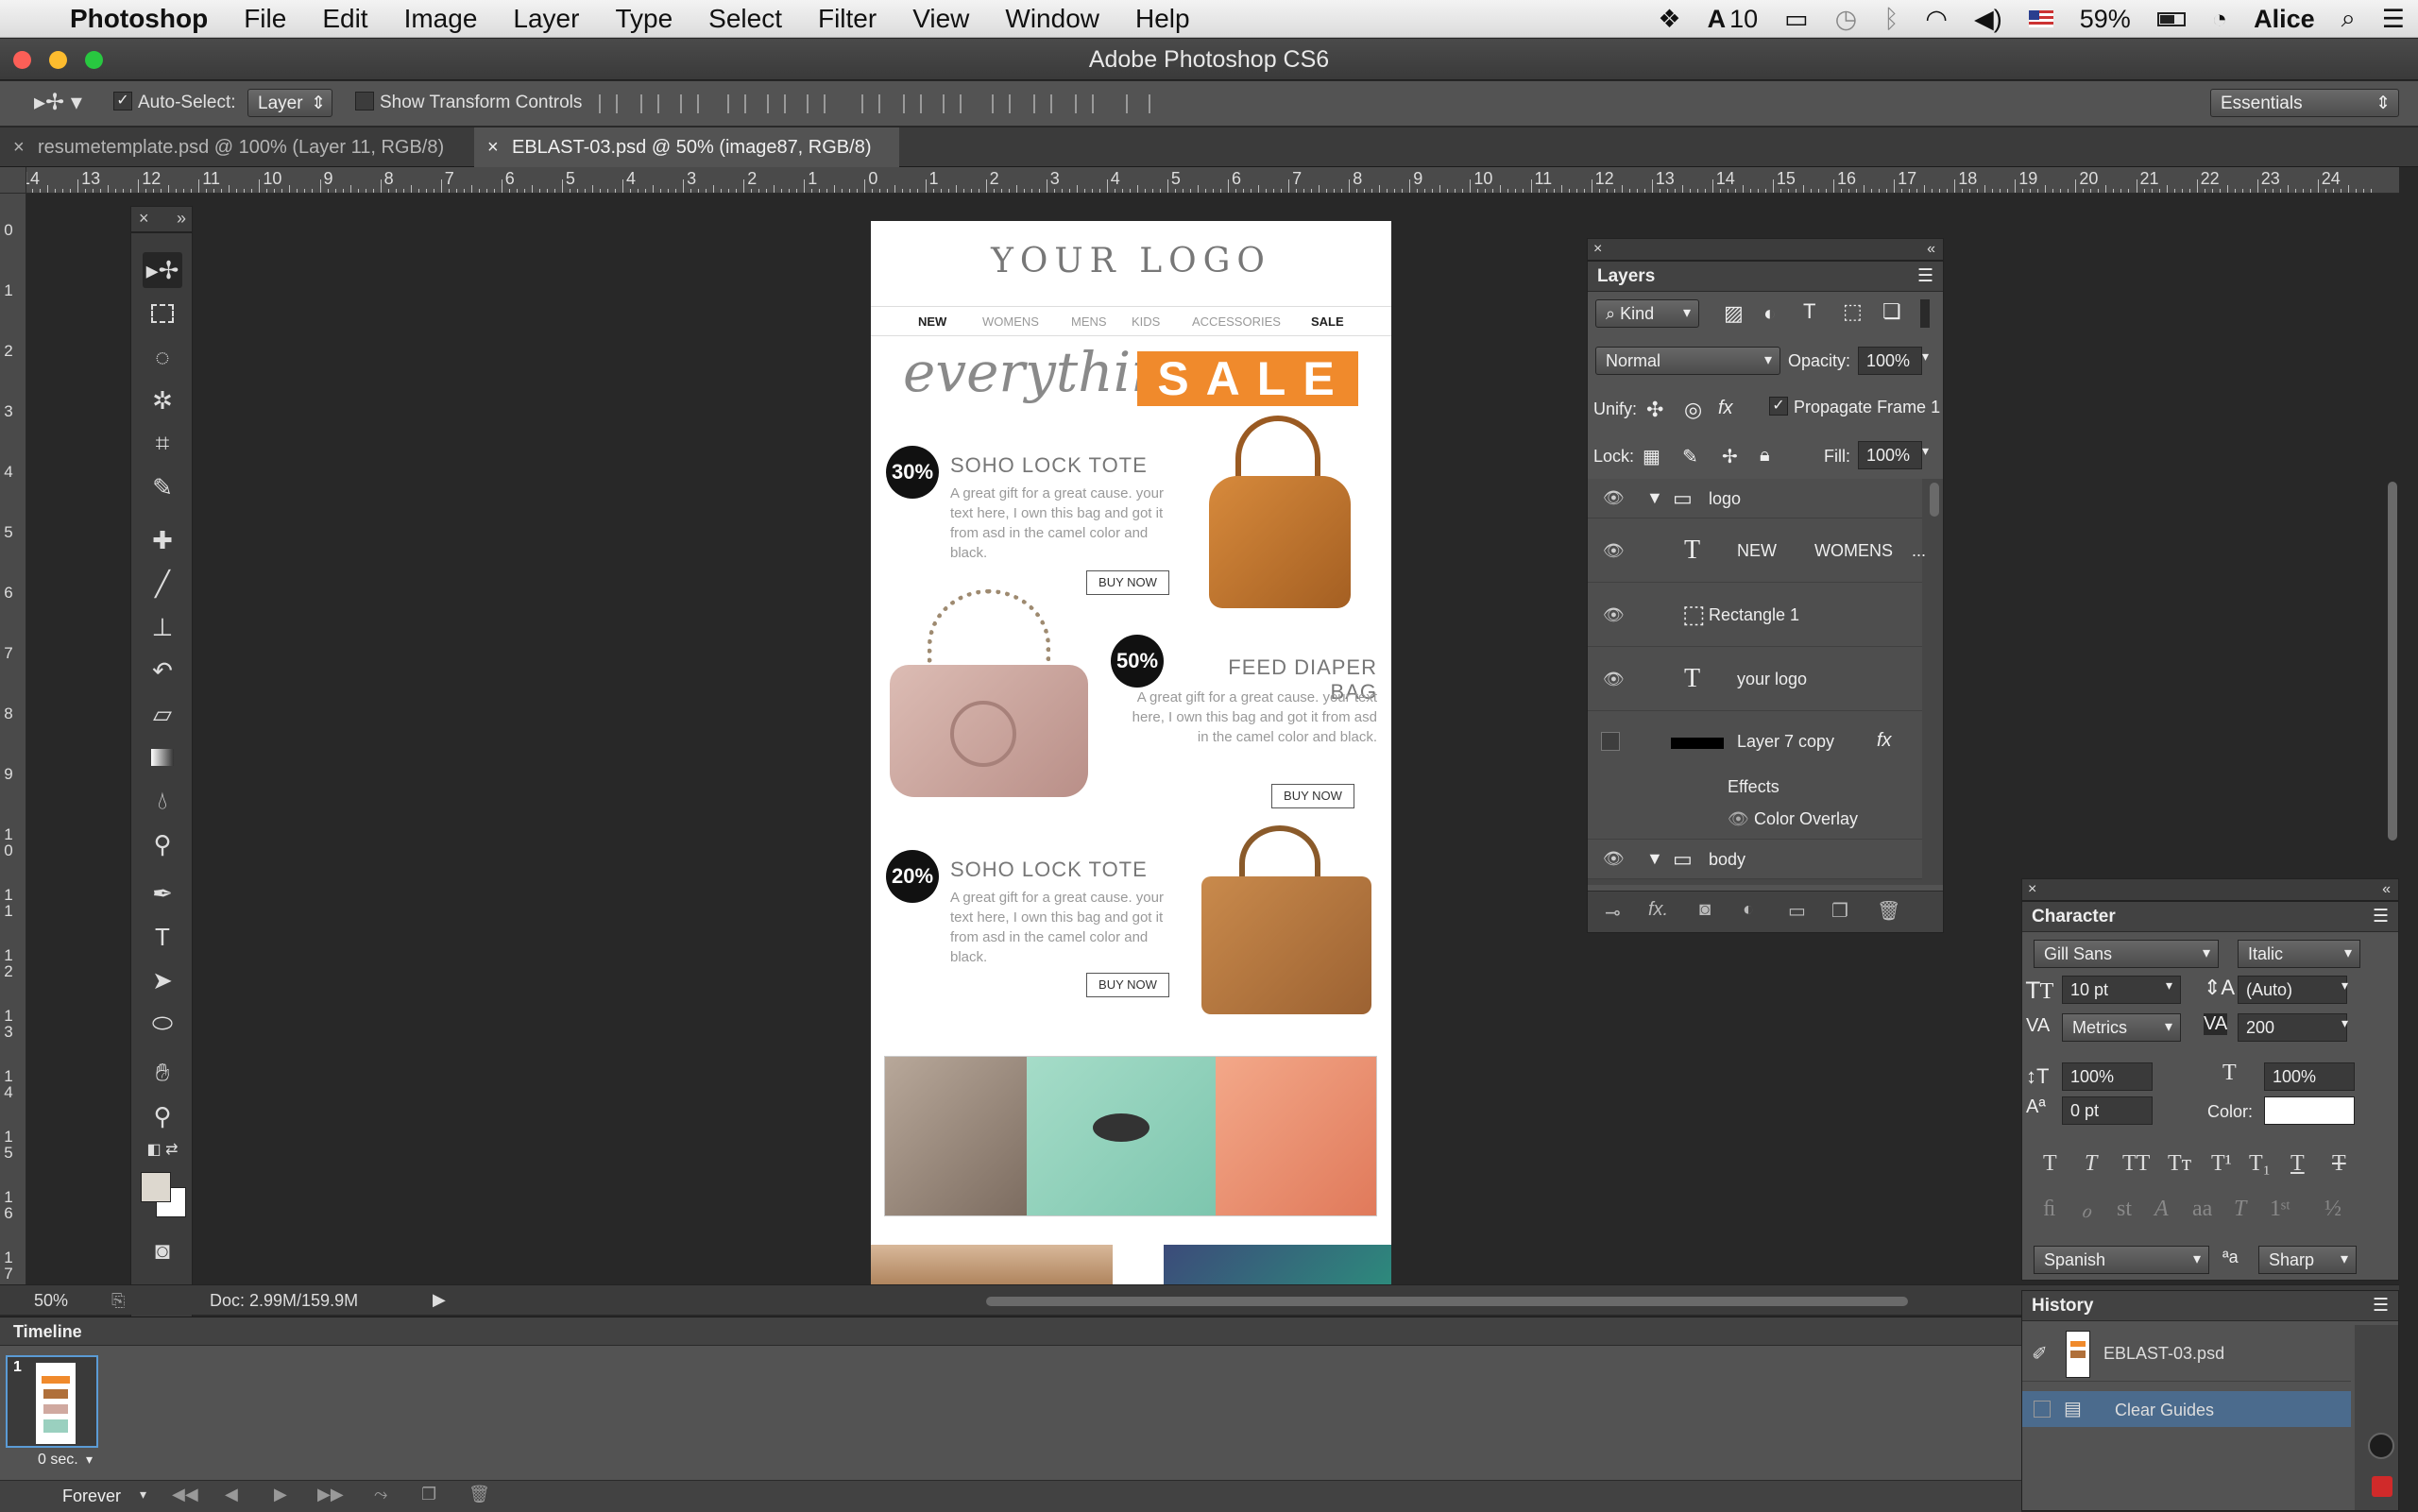  What do you see at coordinates (1755, 859) in the screenshot?
I see `layer-row-group: 👁︎ ▼ ▭ body` at bounding box center [1755, 859].